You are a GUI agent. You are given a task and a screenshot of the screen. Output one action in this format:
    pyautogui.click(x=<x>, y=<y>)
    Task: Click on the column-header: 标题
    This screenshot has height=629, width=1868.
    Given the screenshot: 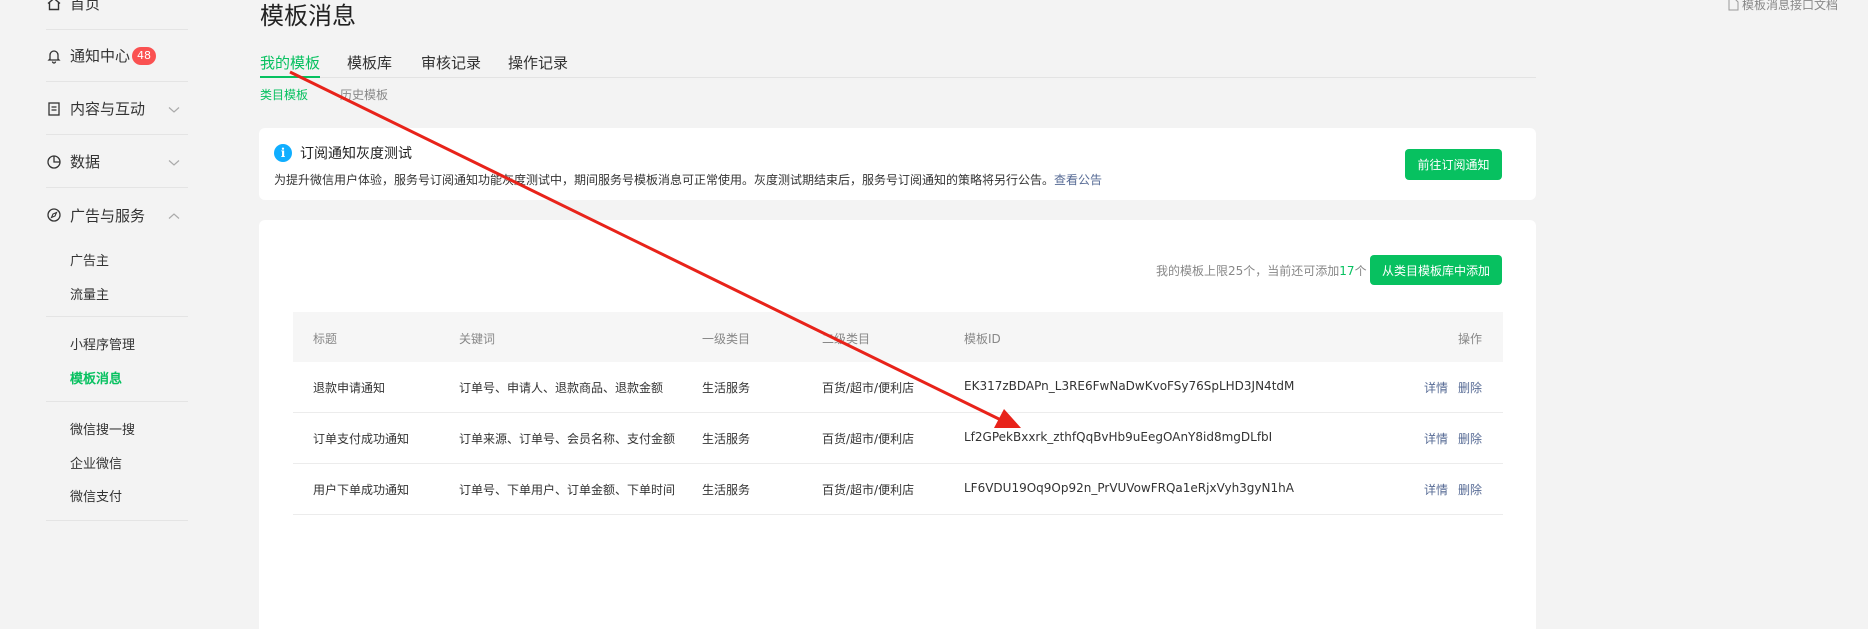 What is the action you would take?
    pyautogui.click(x=325, y=339)
    